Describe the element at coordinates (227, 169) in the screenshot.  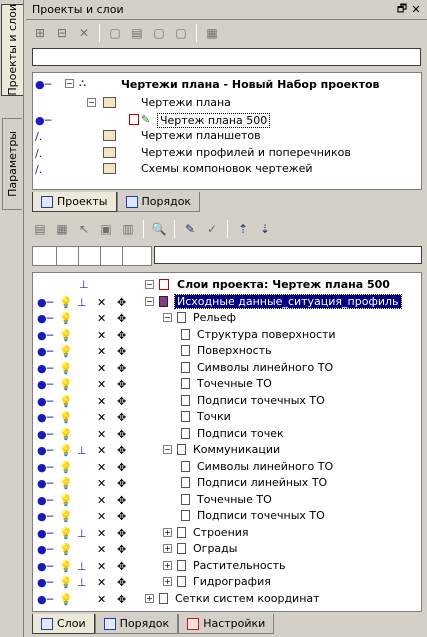
I see `tree-row: ∕. Схемы компоновок чертежей` at that location.